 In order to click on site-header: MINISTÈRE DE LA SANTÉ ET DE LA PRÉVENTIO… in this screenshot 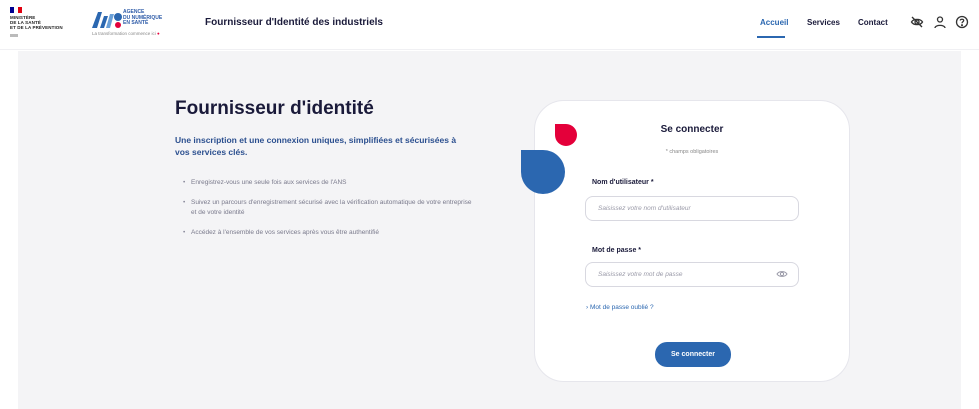, I will do `click(489, 25)`.